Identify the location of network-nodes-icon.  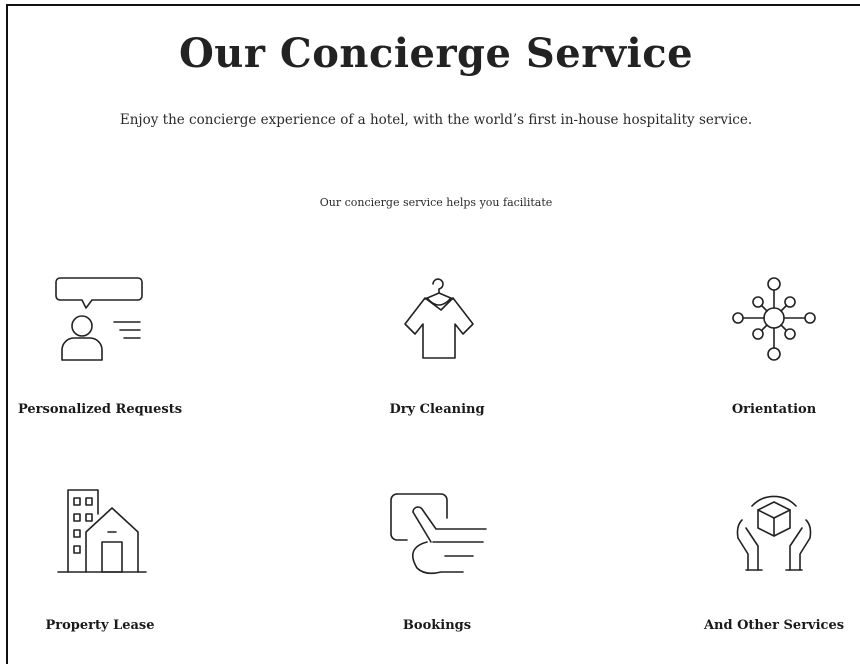
(774, 319).